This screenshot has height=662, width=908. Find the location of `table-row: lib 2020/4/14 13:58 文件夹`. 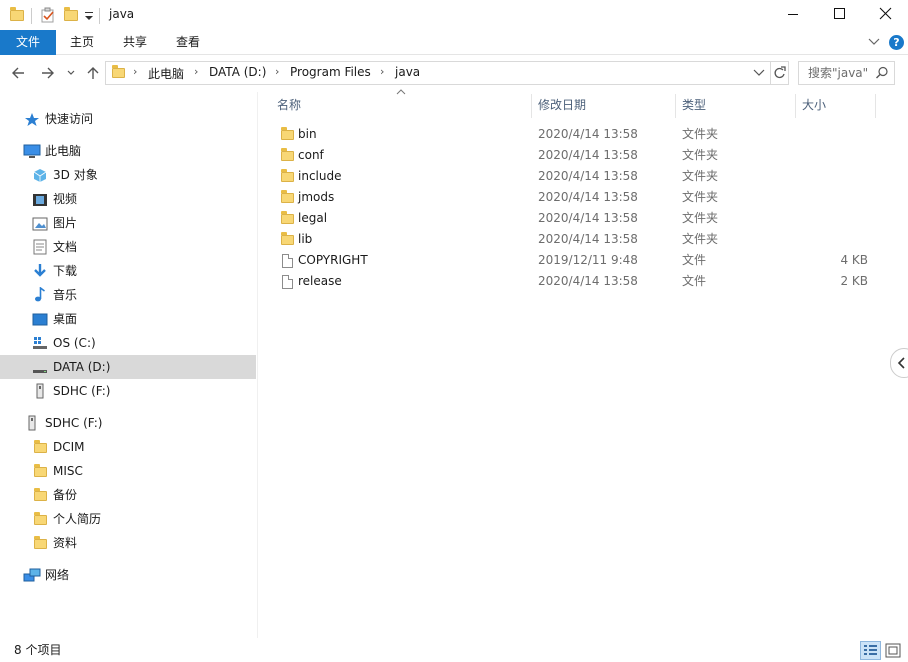

table-row: lib 2020/4/14 13:58 文件夹 is located at coordinates (581, 239).